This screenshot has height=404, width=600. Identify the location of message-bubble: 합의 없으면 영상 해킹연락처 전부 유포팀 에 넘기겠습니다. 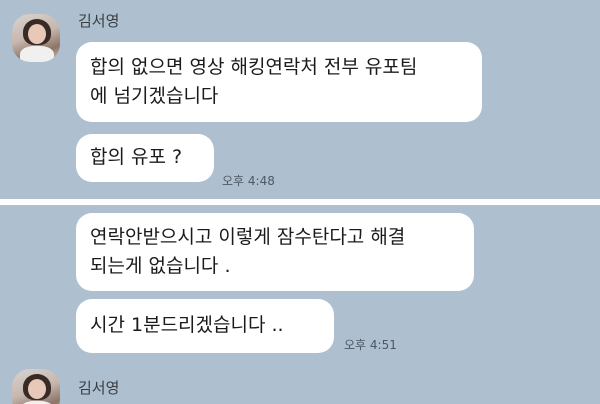
(279, 82).